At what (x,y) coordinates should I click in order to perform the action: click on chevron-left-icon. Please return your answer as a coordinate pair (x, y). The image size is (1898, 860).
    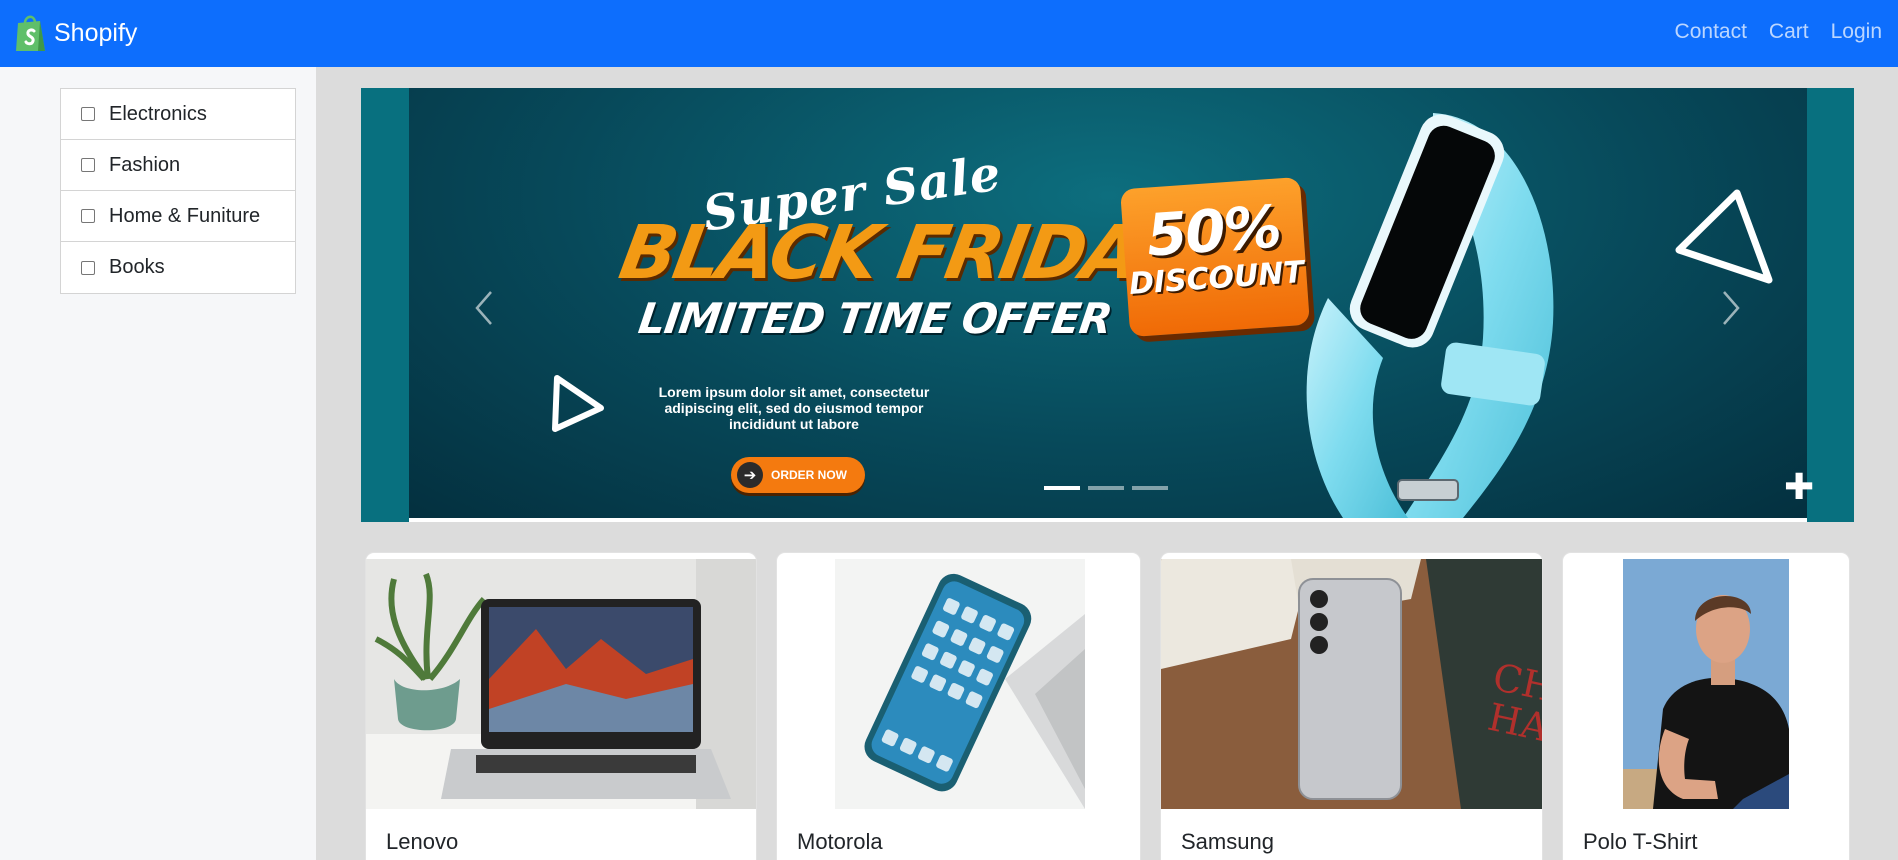
    Looking at the image, I should click on (483, 308).